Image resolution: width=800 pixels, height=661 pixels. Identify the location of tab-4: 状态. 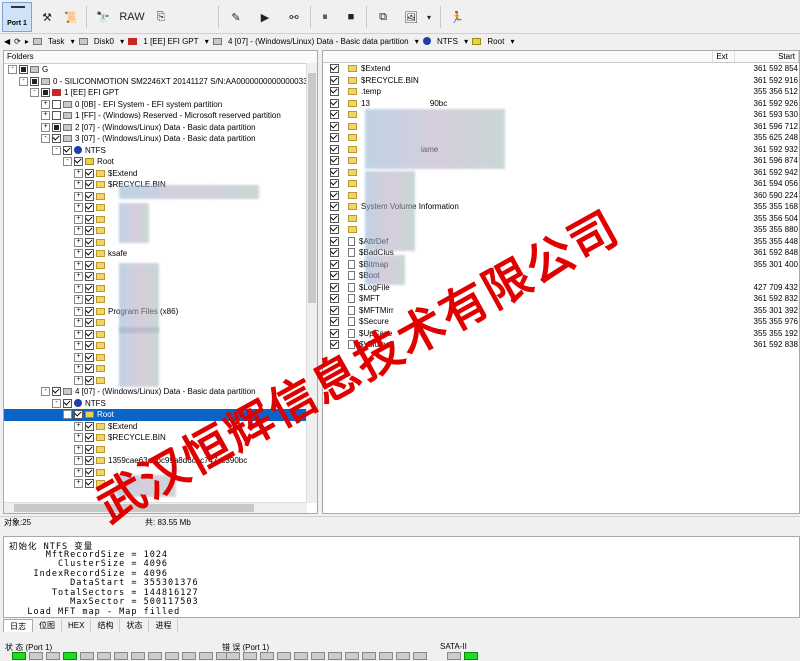
(135, 625).